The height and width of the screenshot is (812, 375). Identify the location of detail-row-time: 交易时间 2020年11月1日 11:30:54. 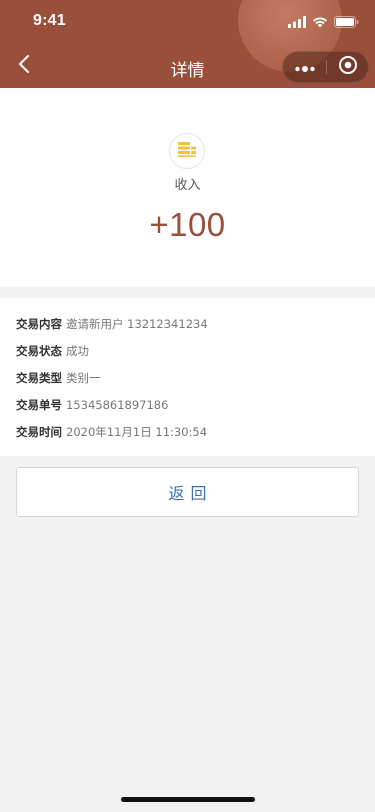
(187, 432).